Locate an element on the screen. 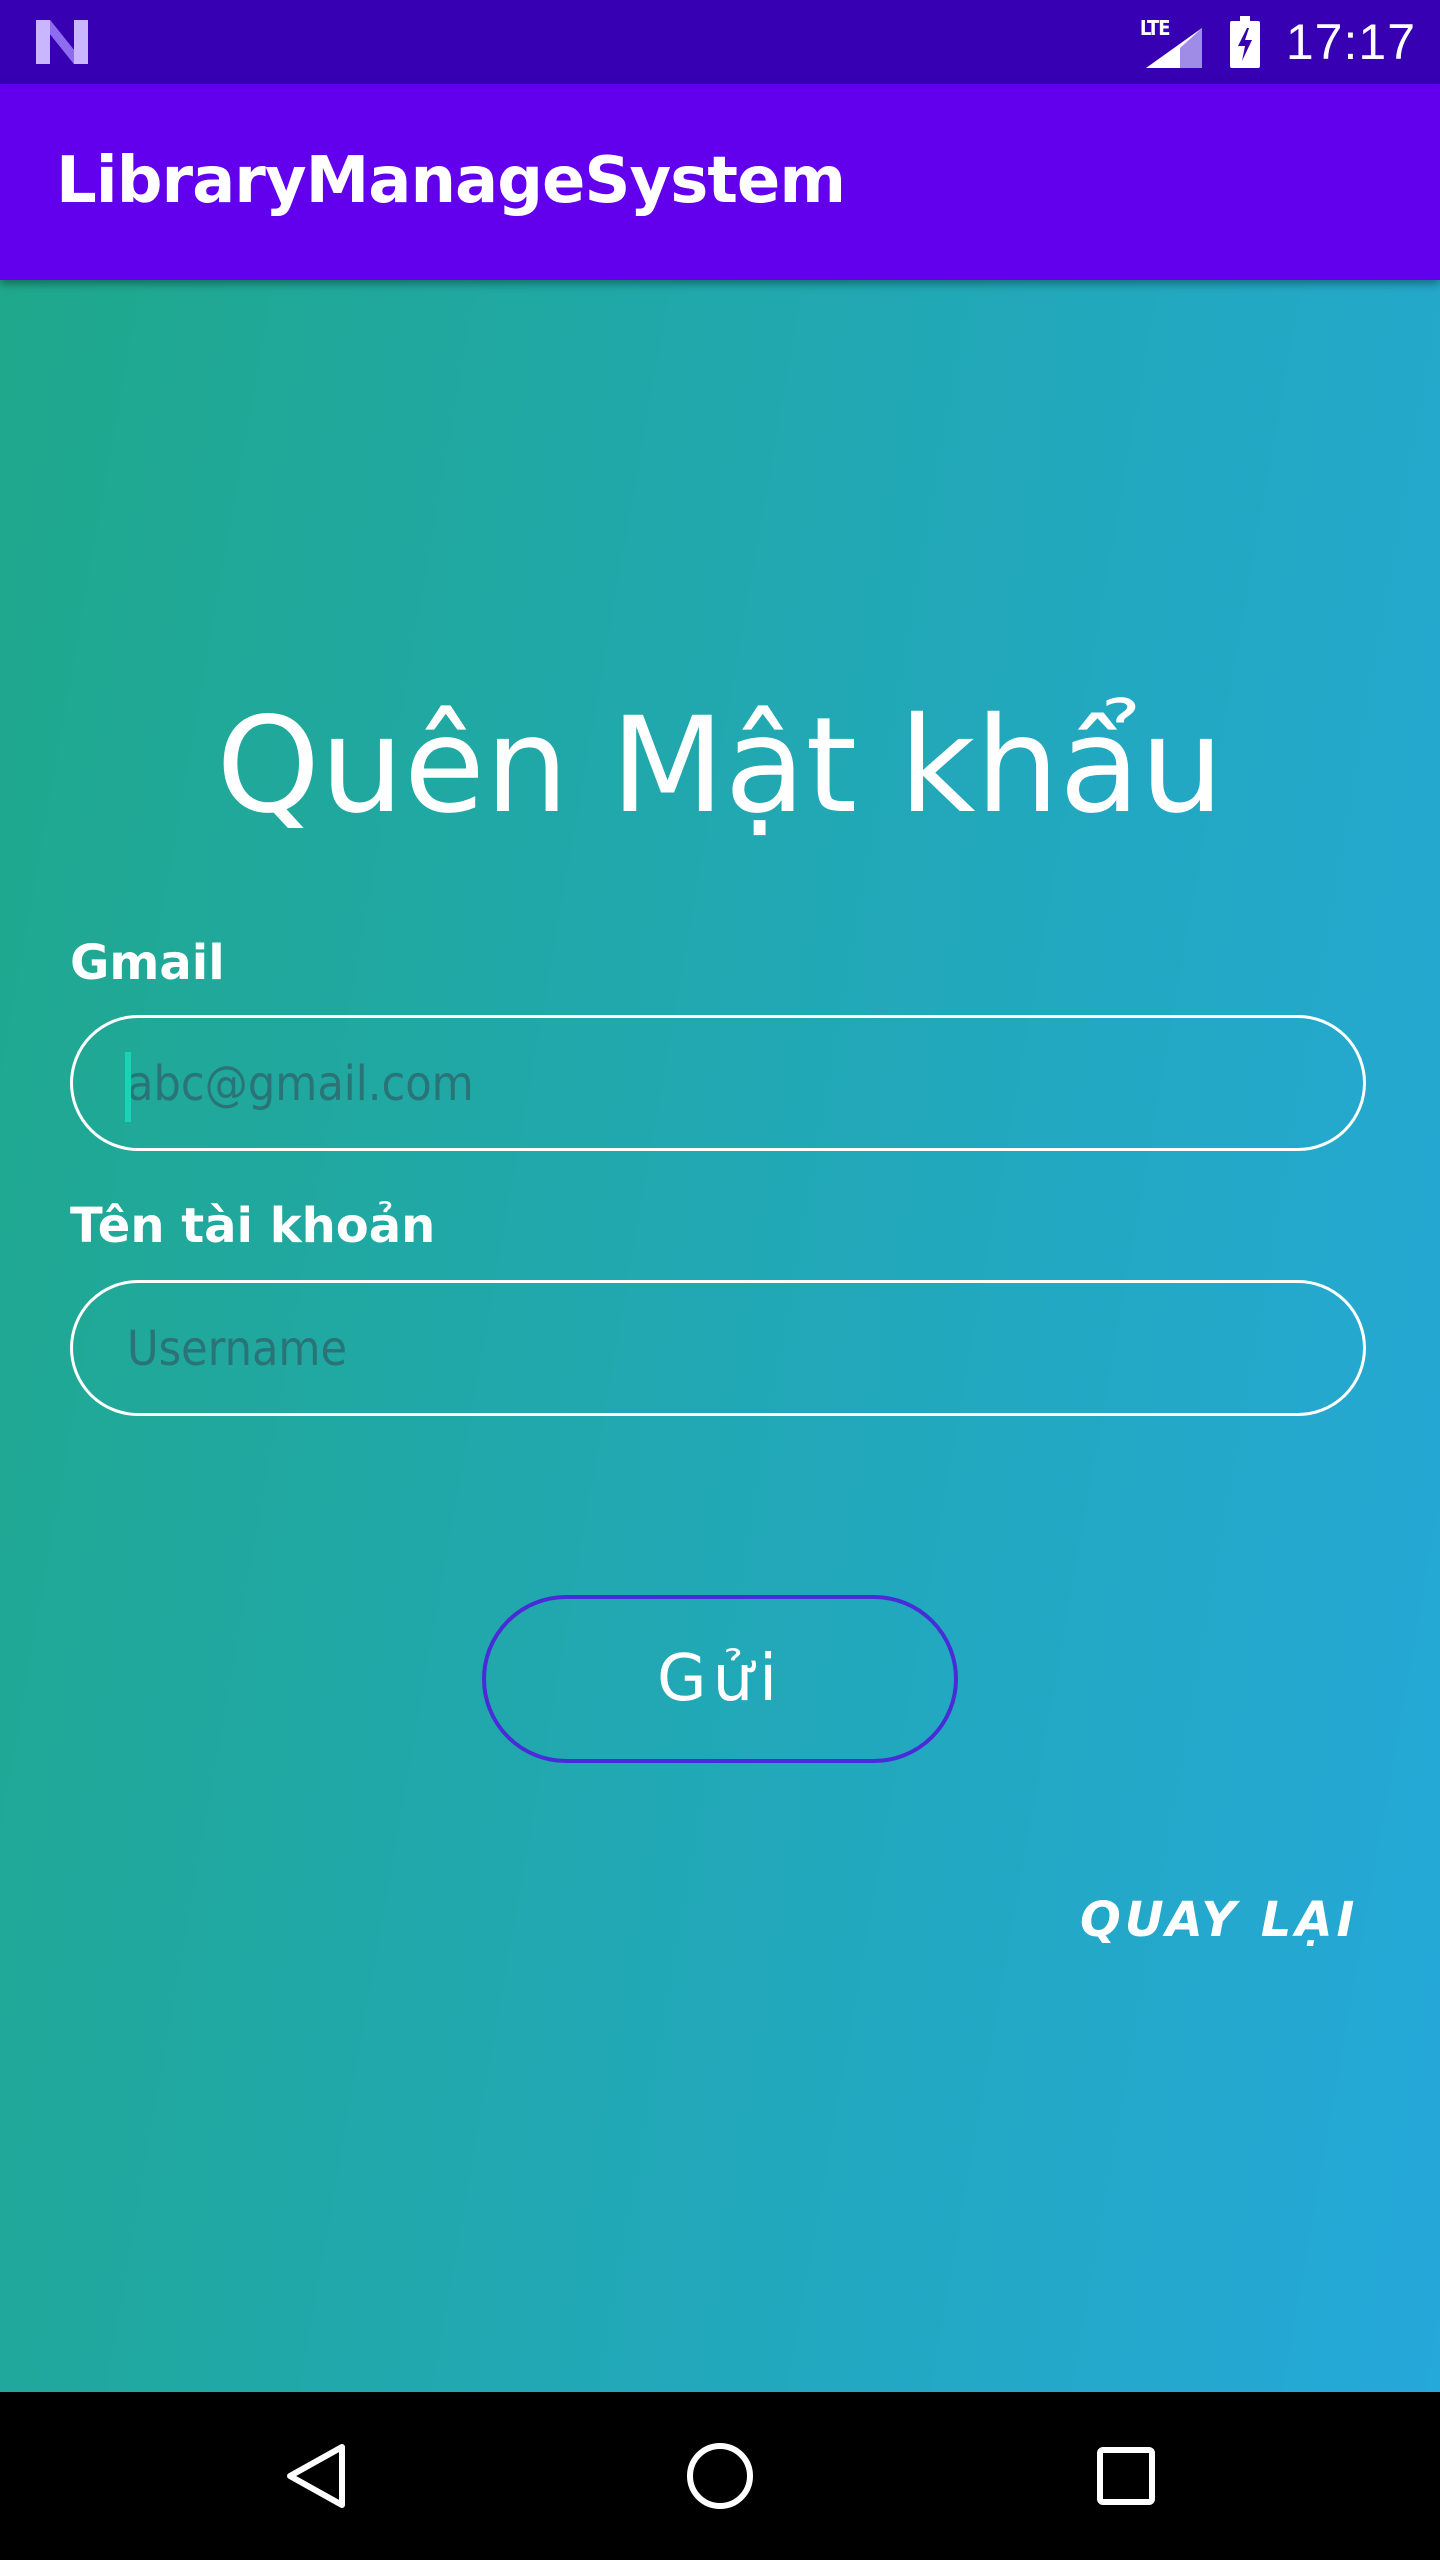  app-bar: LibraryManageSystem is located at coordinates (720, 182).